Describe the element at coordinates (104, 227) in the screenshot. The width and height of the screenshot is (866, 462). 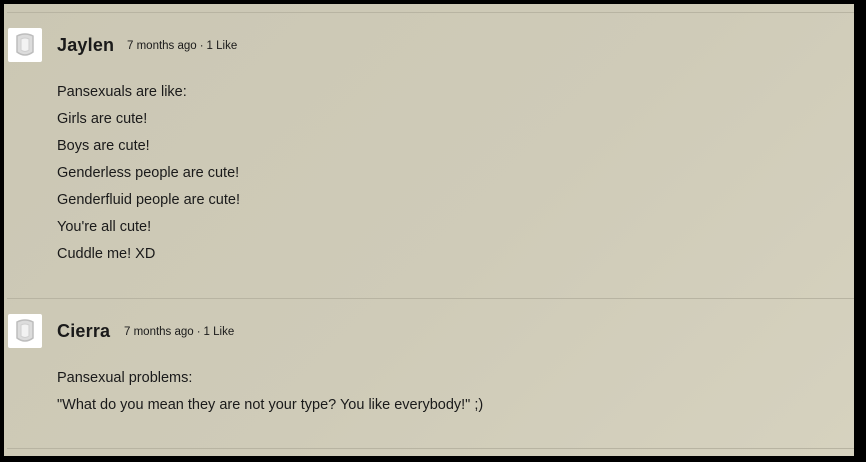
I see `comment-line: You're all cute!` at that location.